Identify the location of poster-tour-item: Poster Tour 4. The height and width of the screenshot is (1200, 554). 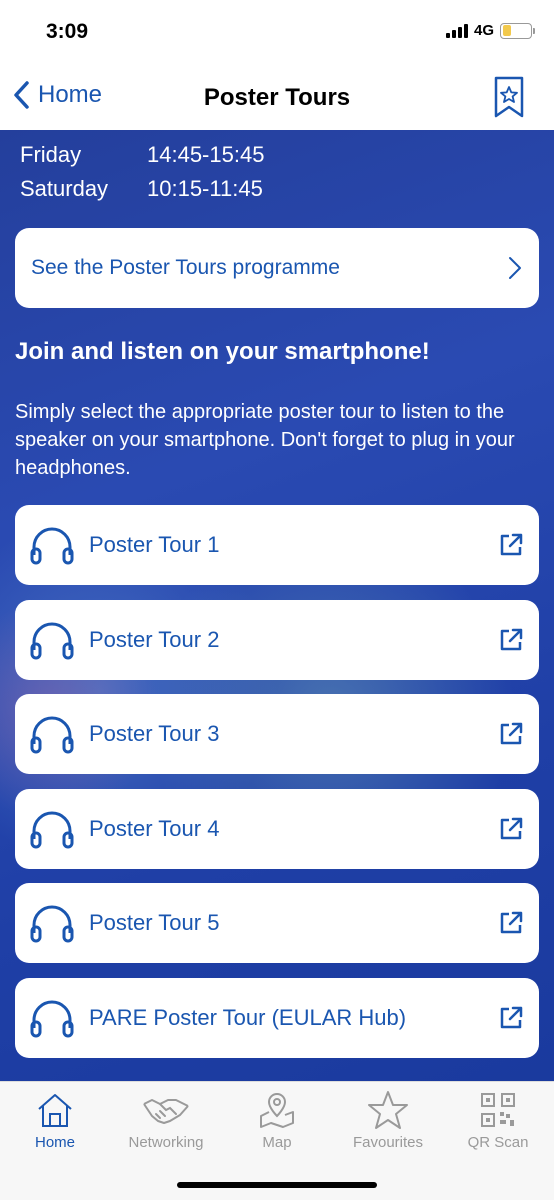
(277, 828).